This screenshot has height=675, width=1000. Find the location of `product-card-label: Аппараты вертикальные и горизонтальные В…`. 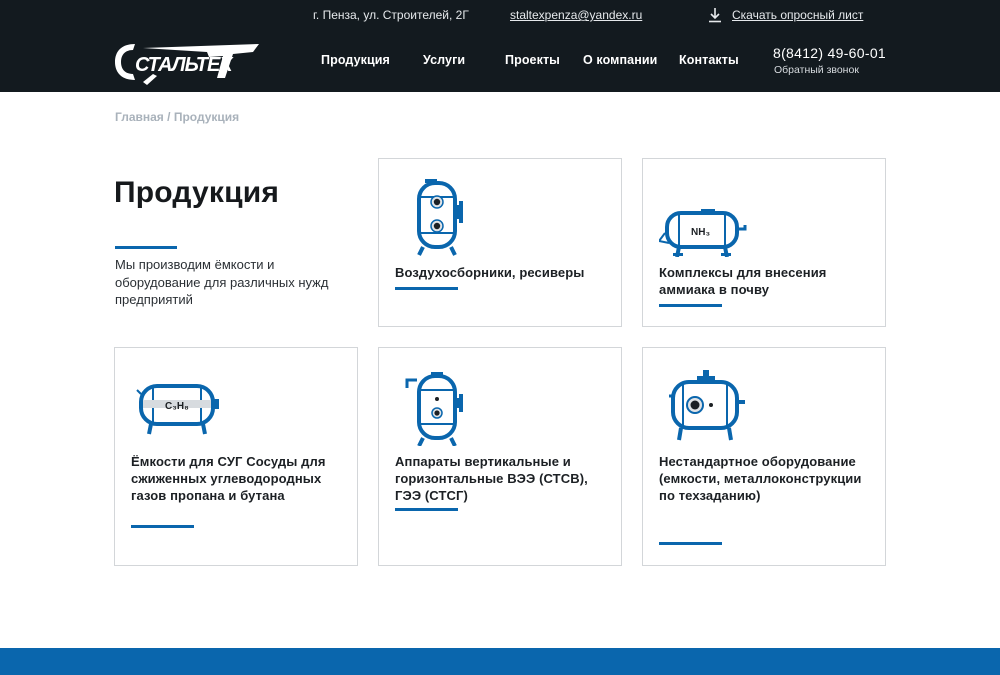

product-card-label: Аппараты вертикальные и горизонтальные В… is located at coordinates (491, 478).